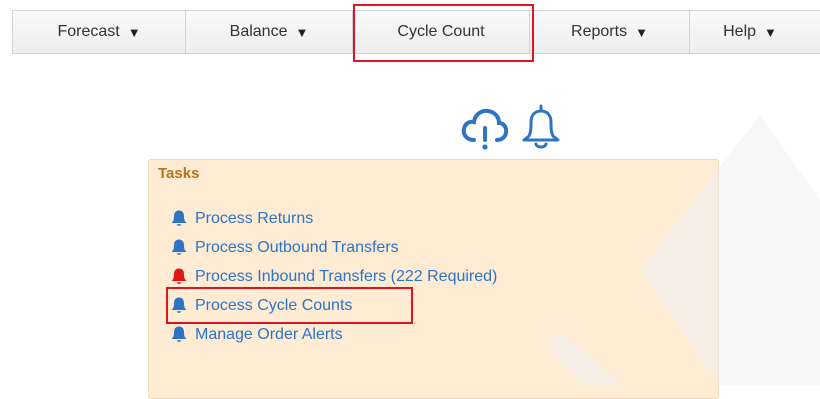 Image resolution: width=820 pixels, height=399 pixels. I want to click on tasks-title: Tasks, so click(179, 173).